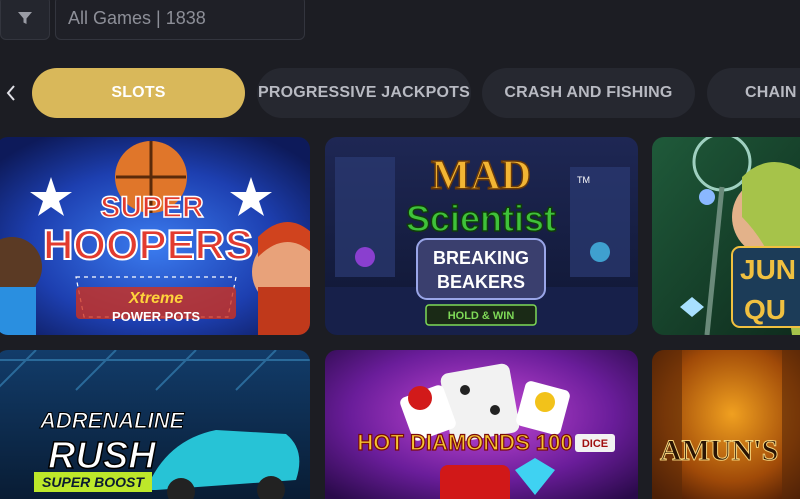  I want to click on tab-chain: CHAIN, so click(753, 93).